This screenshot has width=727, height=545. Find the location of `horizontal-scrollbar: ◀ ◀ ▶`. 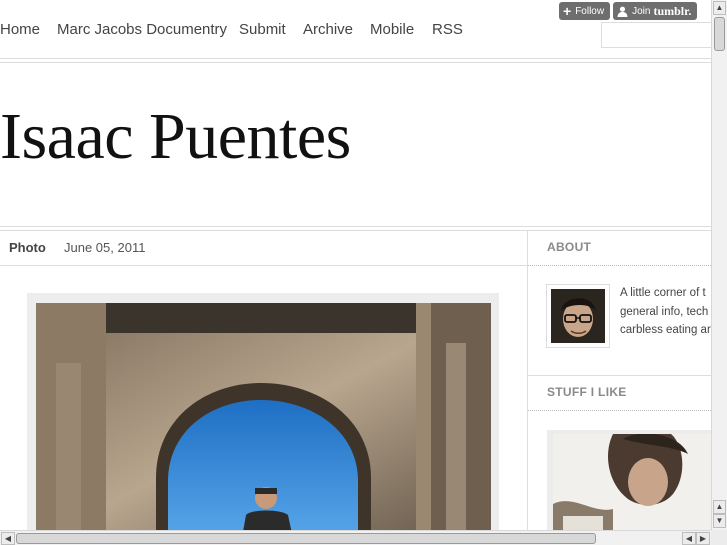

horizontal-scrollbar: ◀ ◀ ▶ is located at coordinates (355, 537).